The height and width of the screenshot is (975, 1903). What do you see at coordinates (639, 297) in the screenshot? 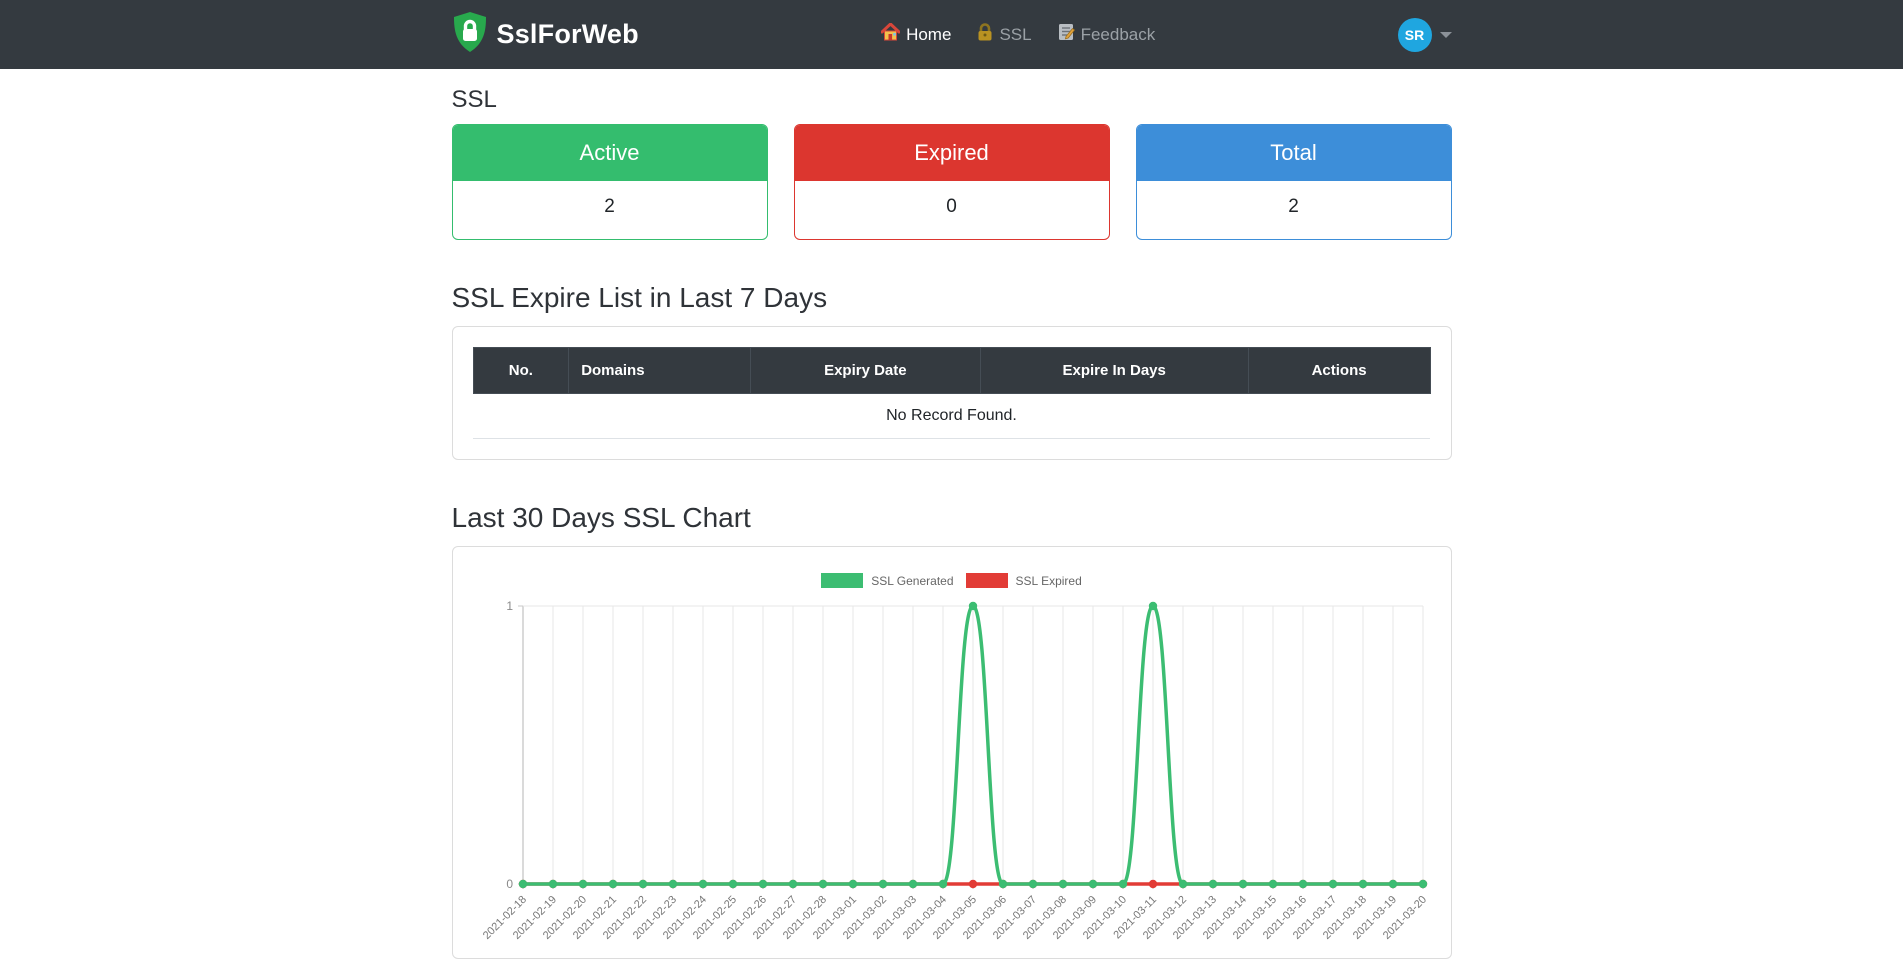
I see `expire-list-title: SSL Expire List in Last 7 Days` at bounding box center [639, 297].